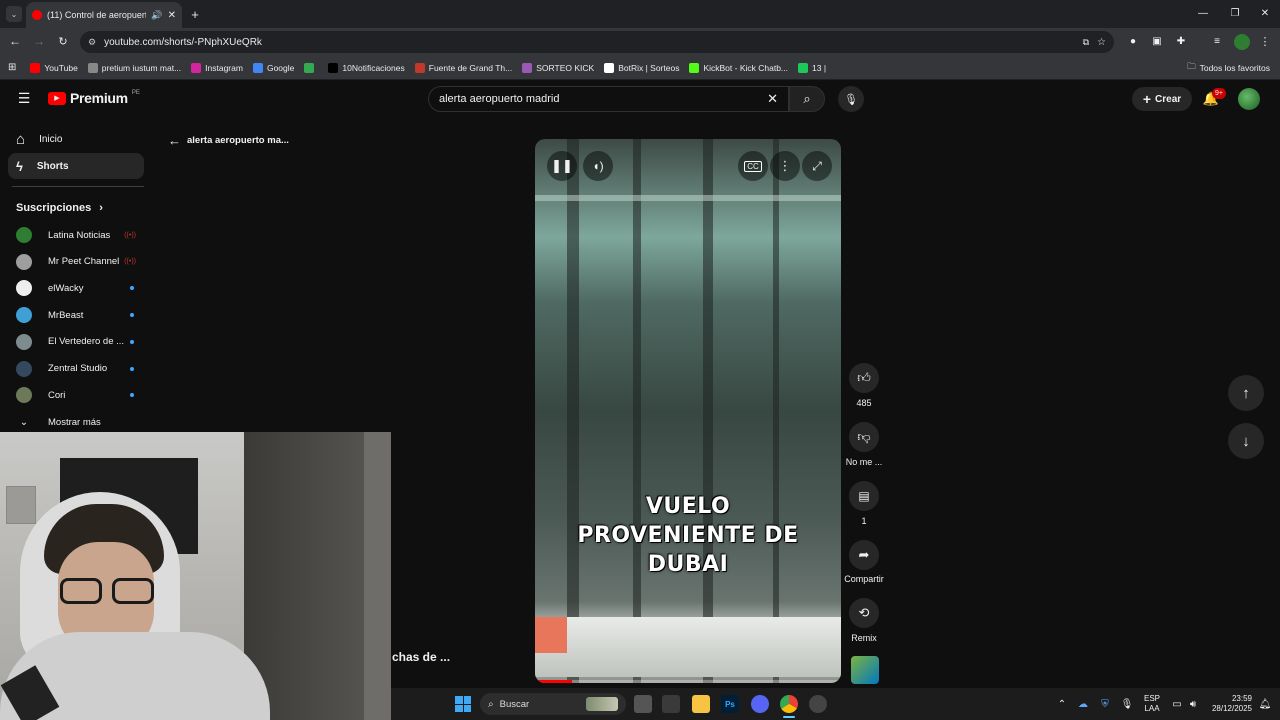 Image resolution: width=1280 pixels, height=720 pixels. What do you see at coordinates (311, 67) in the screenshot?
I see `bookmark-item` at bounding box center [311, 67].